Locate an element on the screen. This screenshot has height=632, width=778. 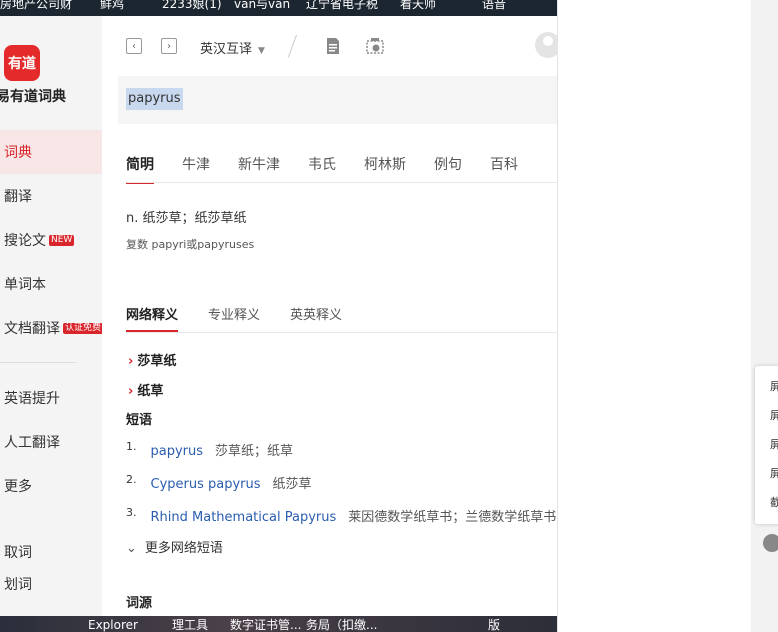
sense-item: › 纸草 is located at coordinates (145, 389).